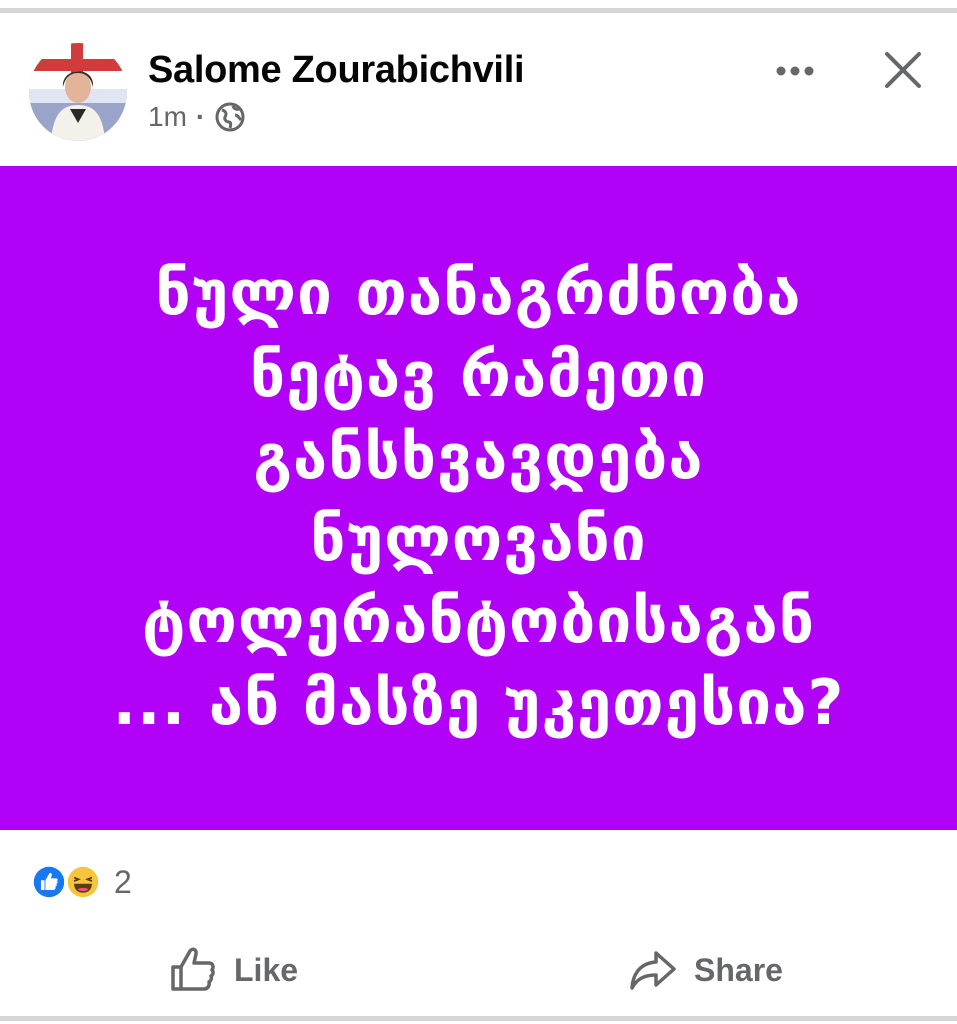 The width and height of the screenshot is (957, 1024). What do you see at coordinates (230, 117) in the screenshot?
I see `globe-icon` at bounding box center [230, 117].